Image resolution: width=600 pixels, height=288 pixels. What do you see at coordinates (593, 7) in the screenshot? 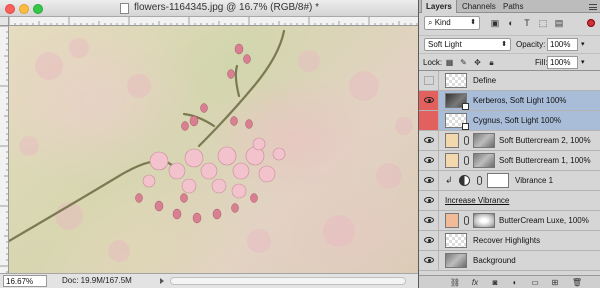
I see `panel-menu-icon` at bounding box center [593, 7].